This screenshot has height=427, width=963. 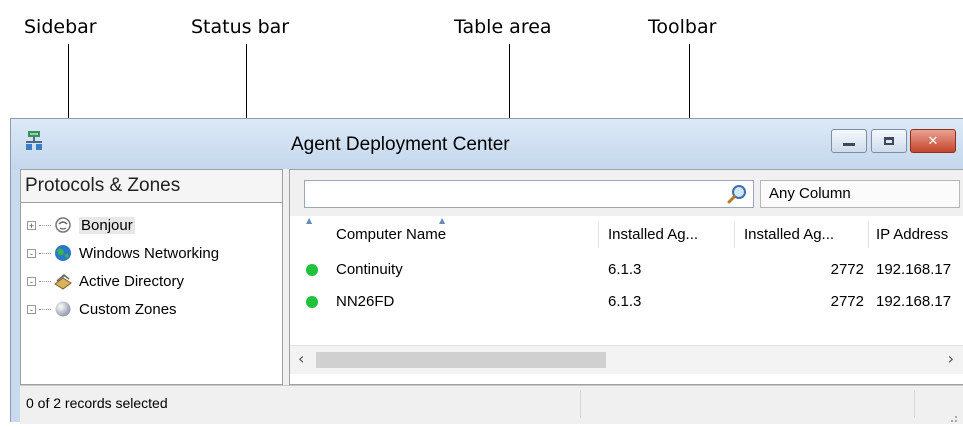 What do you see at coordinates (400, 144) in the screenshot?
I see `window-title: Agent Deployment Center` at bounding box center [400, 144].